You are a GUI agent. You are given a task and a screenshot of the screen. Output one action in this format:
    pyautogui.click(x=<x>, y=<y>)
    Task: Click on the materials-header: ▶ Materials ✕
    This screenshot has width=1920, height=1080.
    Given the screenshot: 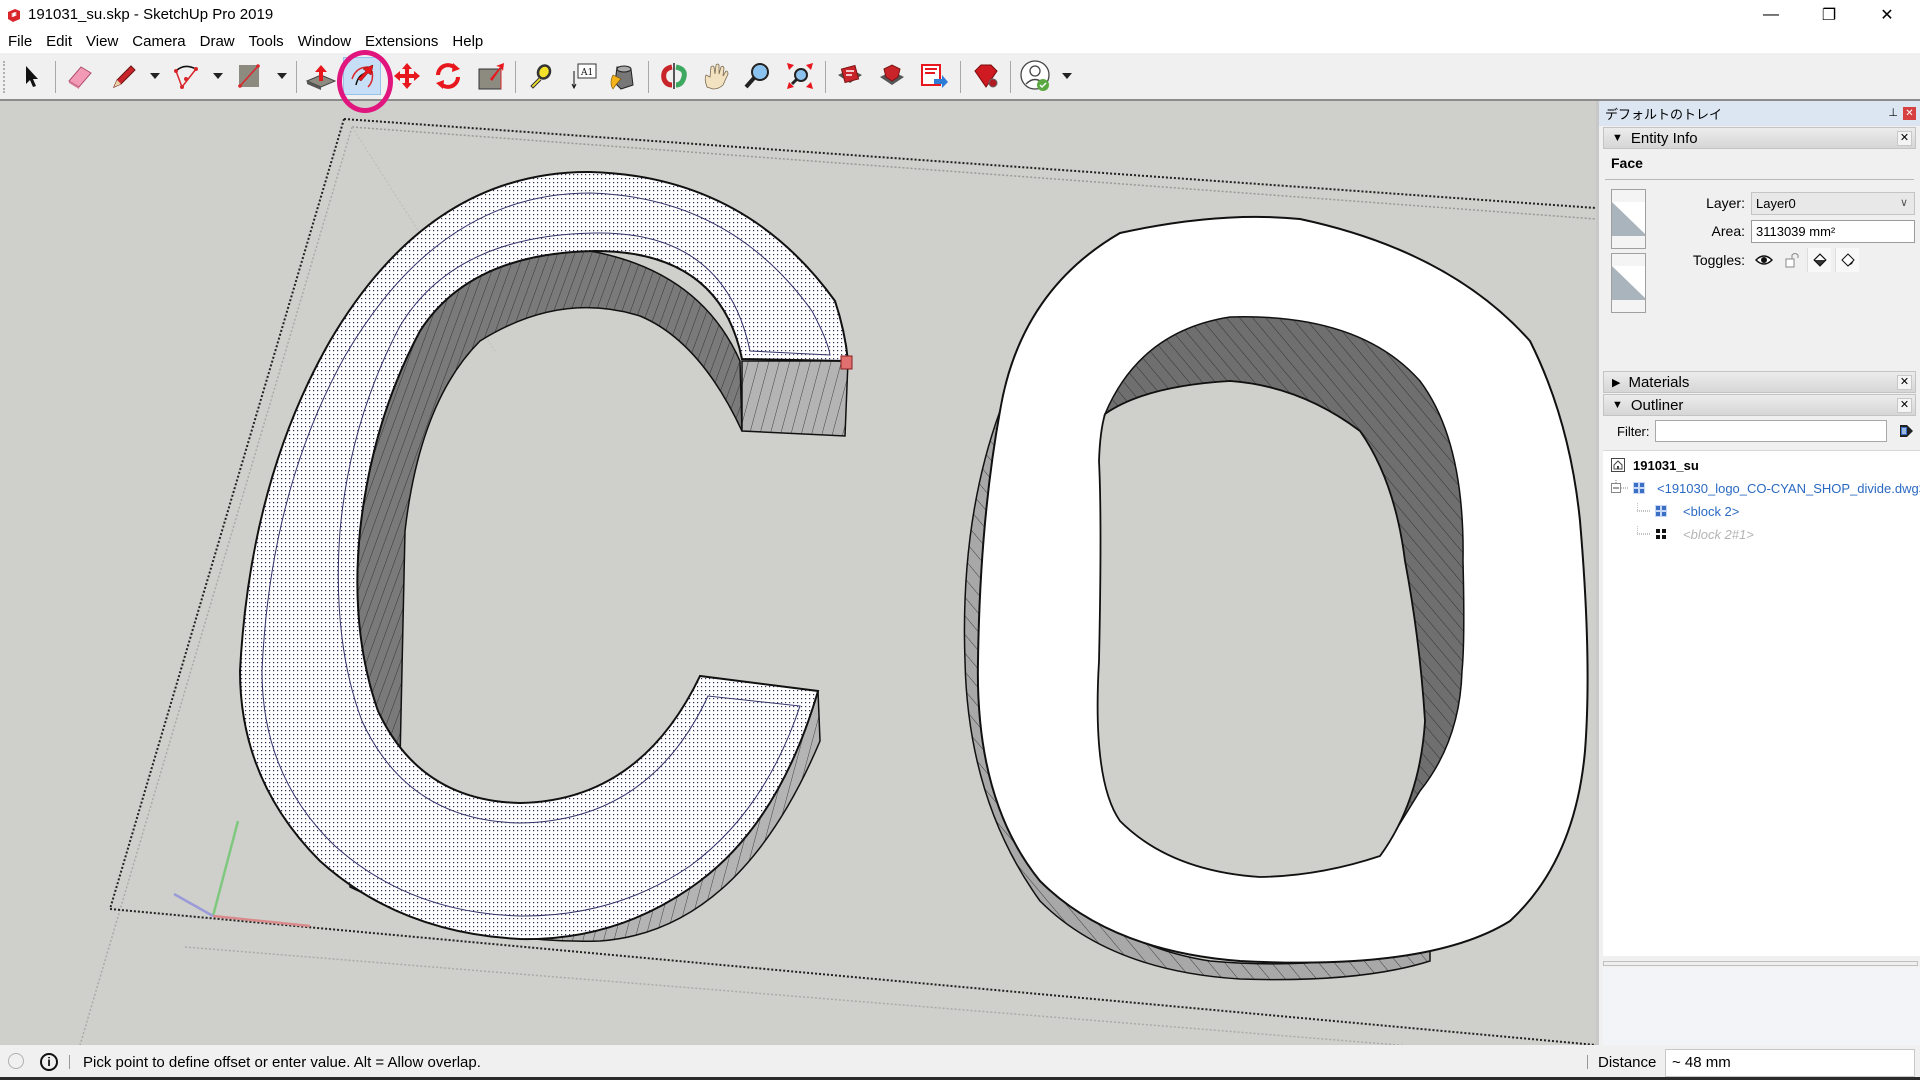 What is the action you would take?
    pyautogui.click(x=1759, y=382)
    